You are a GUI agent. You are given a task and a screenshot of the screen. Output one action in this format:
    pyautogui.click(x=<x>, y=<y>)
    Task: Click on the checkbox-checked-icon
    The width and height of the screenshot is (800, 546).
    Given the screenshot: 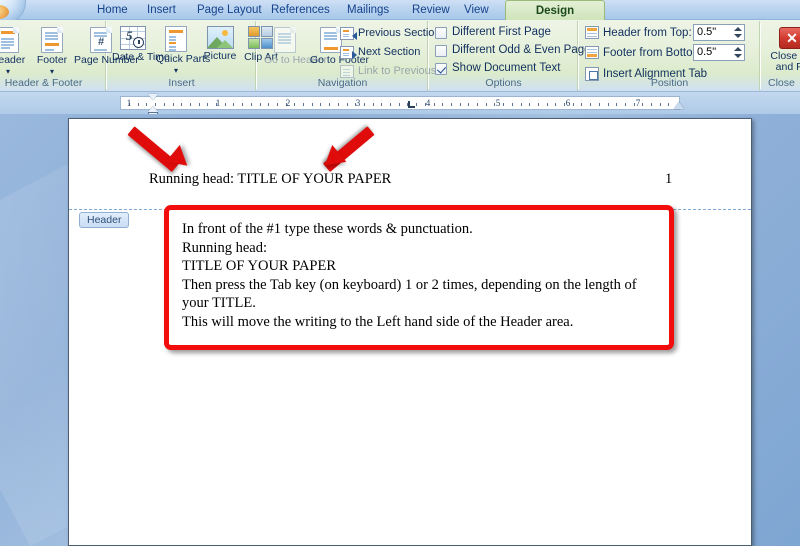 What is the action you would take?
    pyautogui.click(x=441, y=69)
    